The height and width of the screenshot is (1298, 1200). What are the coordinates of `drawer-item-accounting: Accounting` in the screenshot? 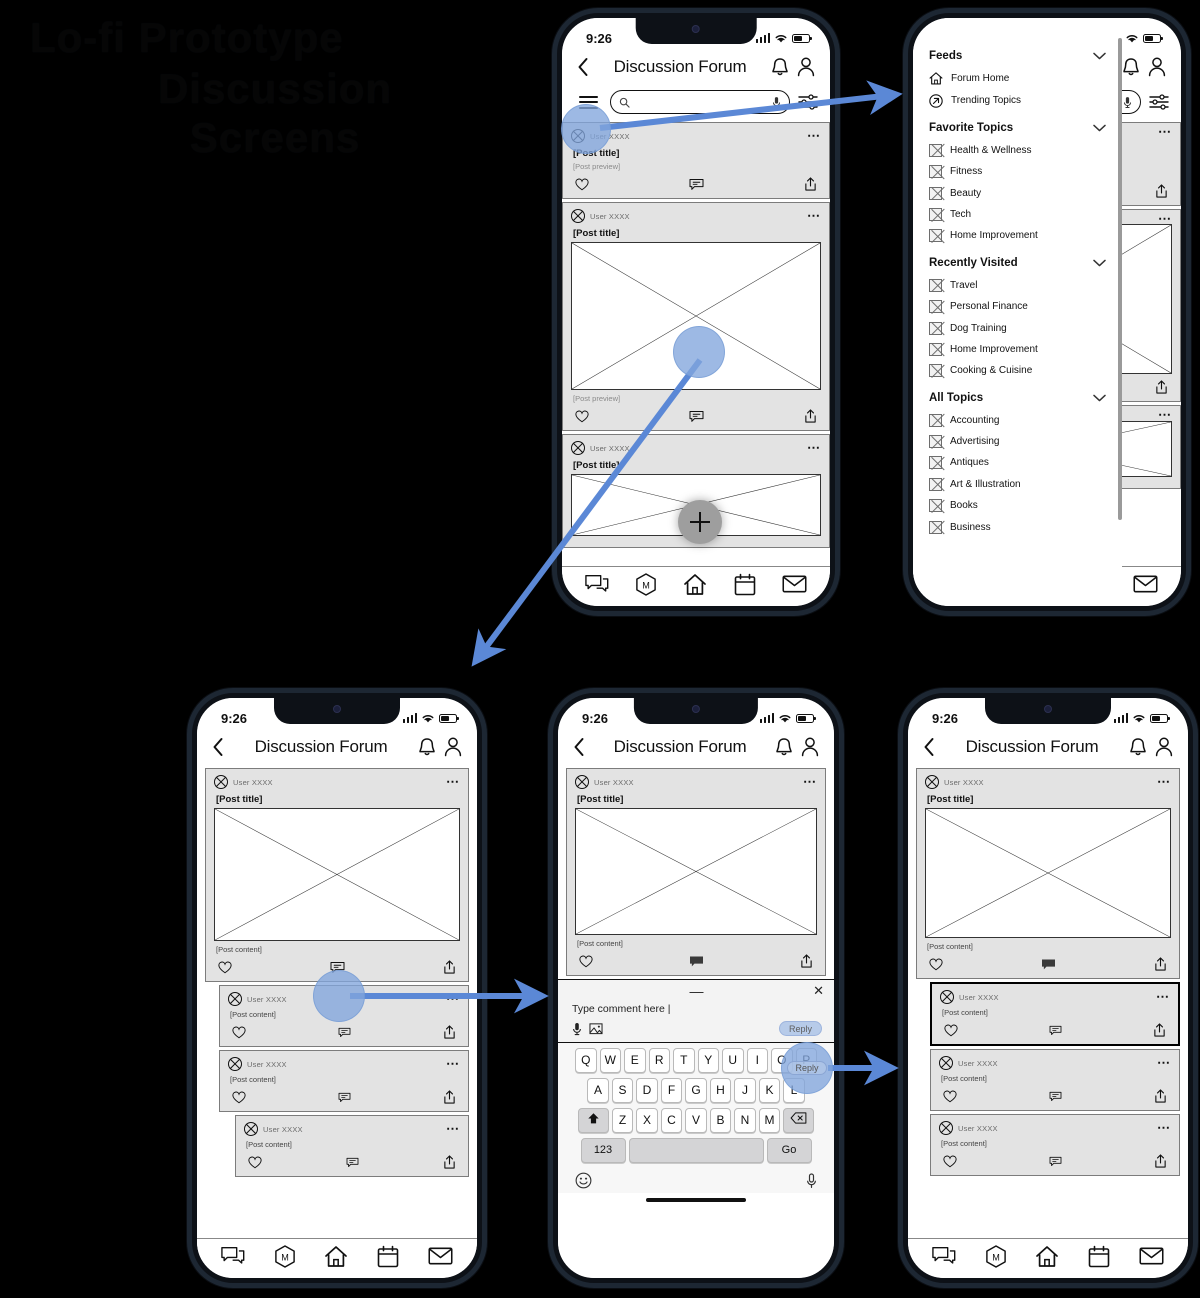 It's located at (1017, 420).